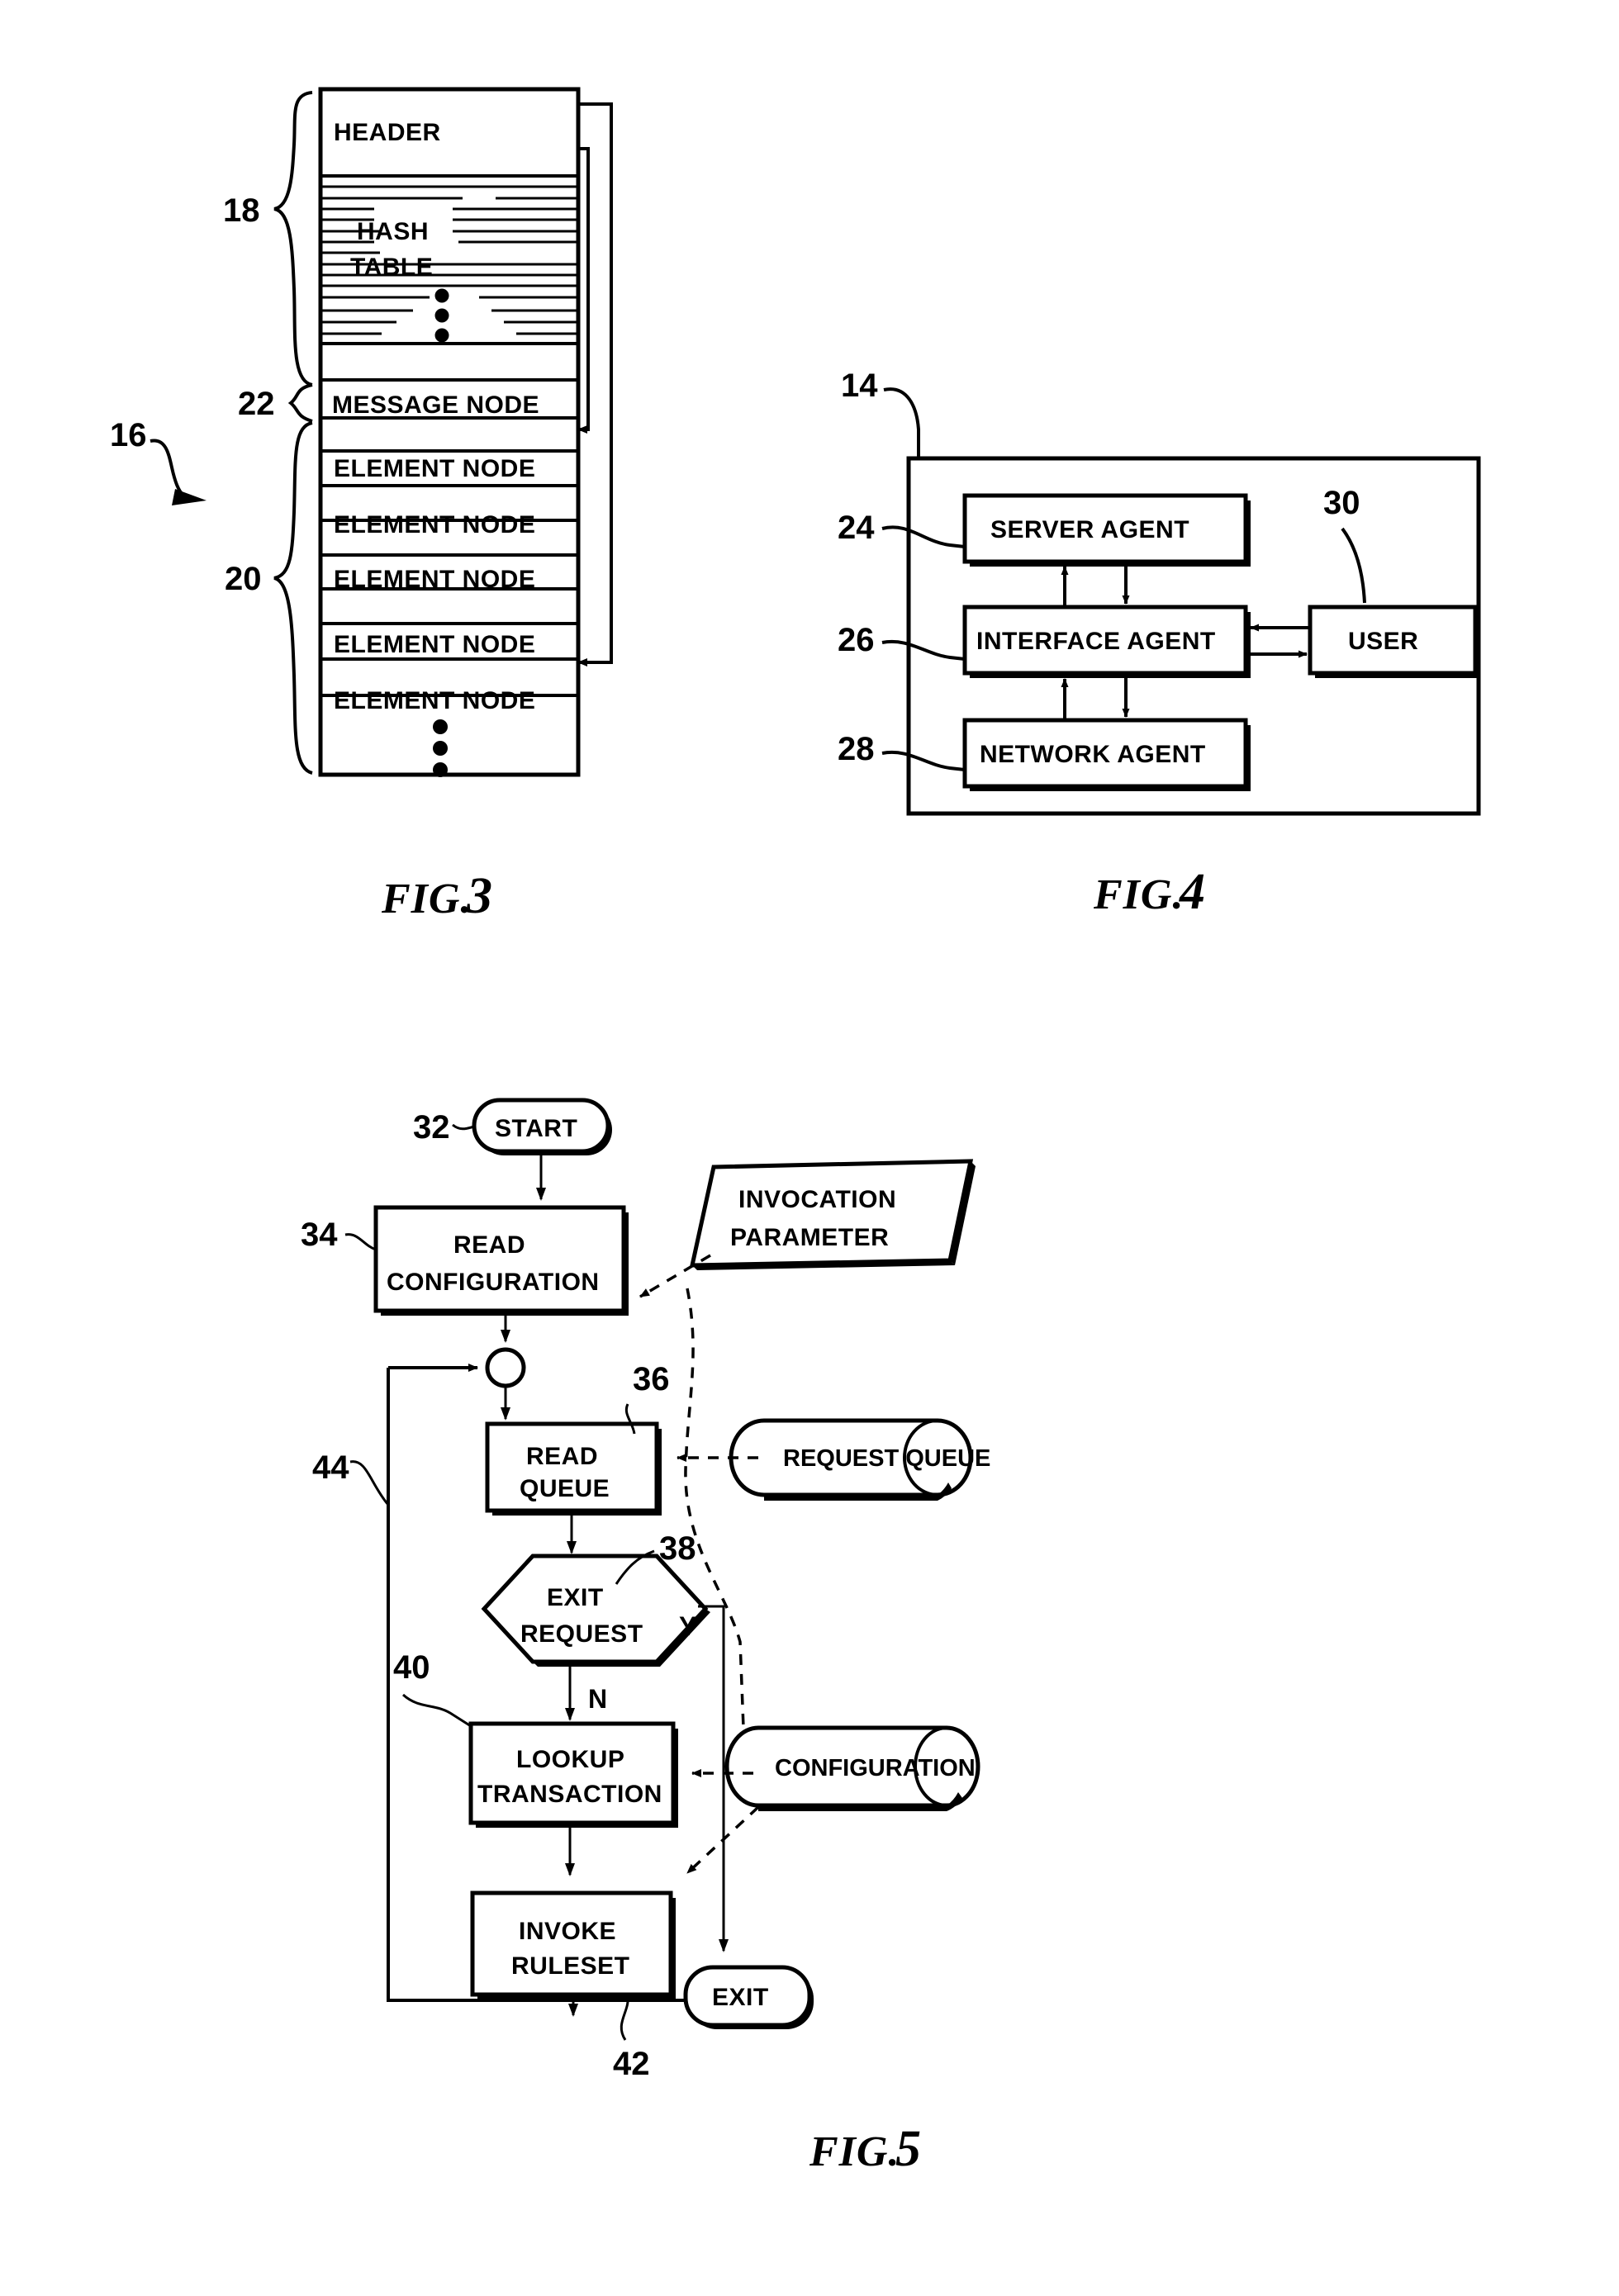 This screenshot has width=1619, height=2296. Describe the element at coordinates (631, 2064) in the screenshot. I see `fig5-ref-42: 42` at that location.